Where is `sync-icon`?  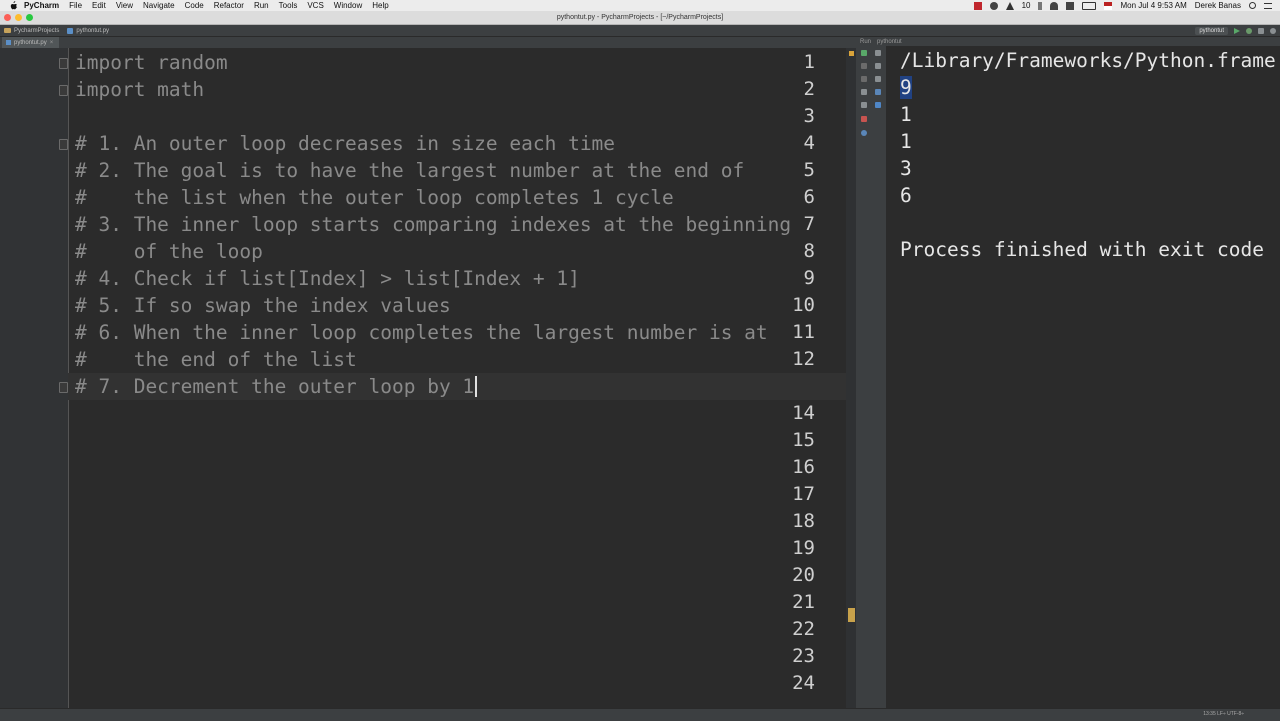
sync-icon is located at coordinates (993, 5).